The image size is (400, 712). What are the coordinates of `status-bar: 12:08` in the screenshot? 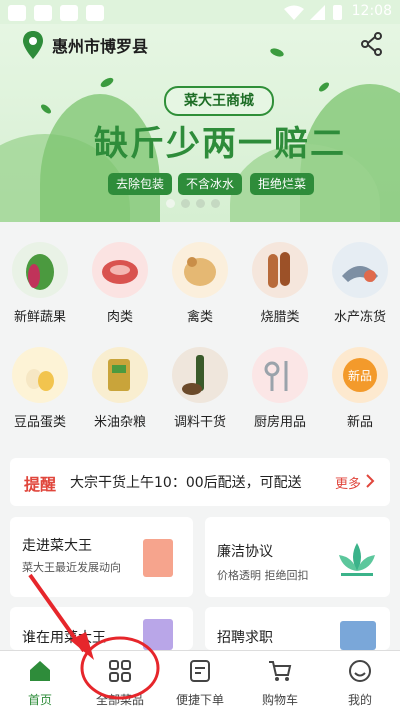 It's located at (200, 12).